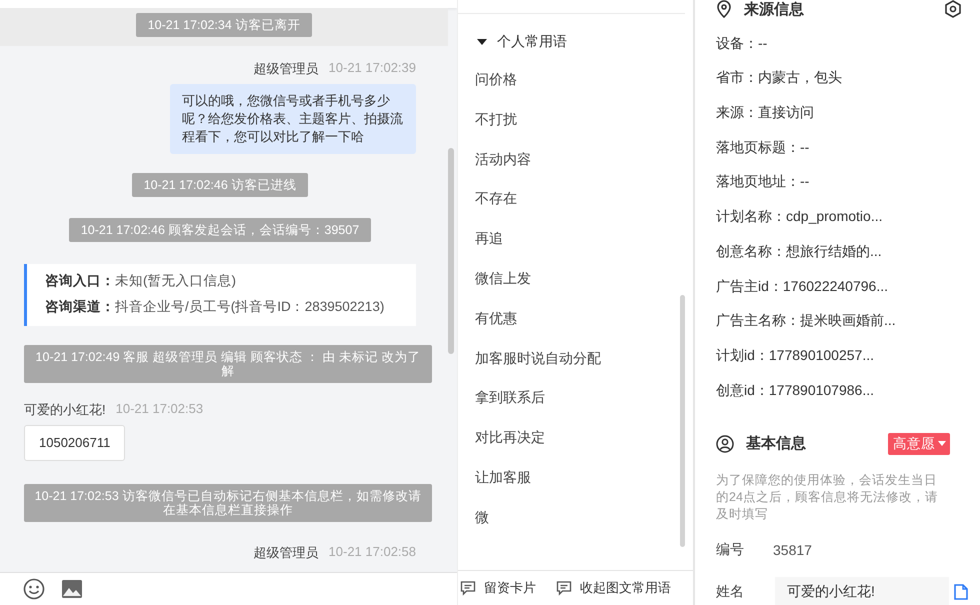 Image resolution: width=980 pixels, height=605 pixels. What do you see at coordinates (842, 42) in the screenshot?
I see `source-field: 设备：--` at bounding box center [842, 42].